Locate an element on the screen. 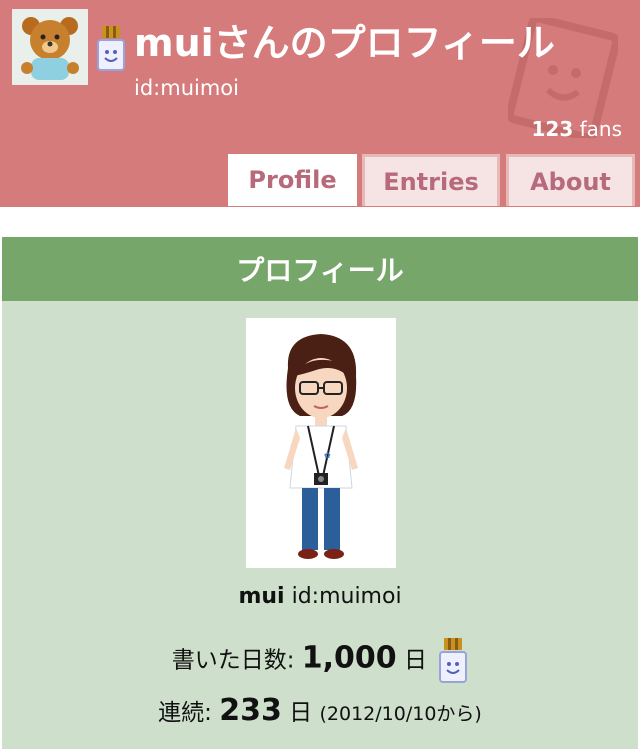 The height and width of the screenshot is (749, 640). tab-entries: Entries is located at coordinates (431, 180).